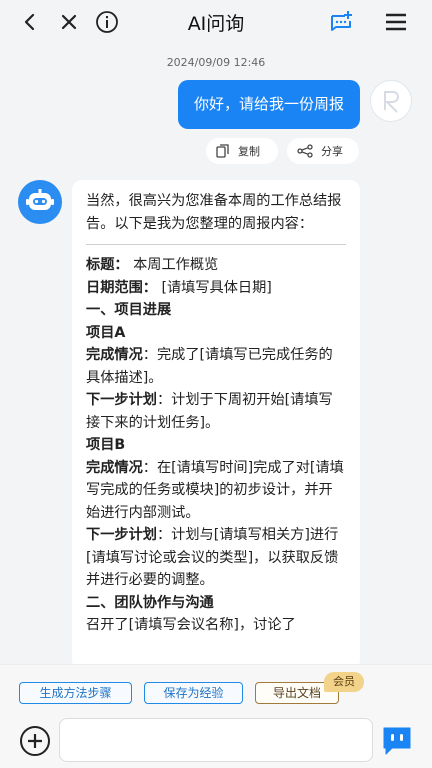 This screenshot has height=768, width=432. Describe the element at coordinates (129, 310) in the screenshot. I see `report-line-heading: 一、项目进展` at that location.